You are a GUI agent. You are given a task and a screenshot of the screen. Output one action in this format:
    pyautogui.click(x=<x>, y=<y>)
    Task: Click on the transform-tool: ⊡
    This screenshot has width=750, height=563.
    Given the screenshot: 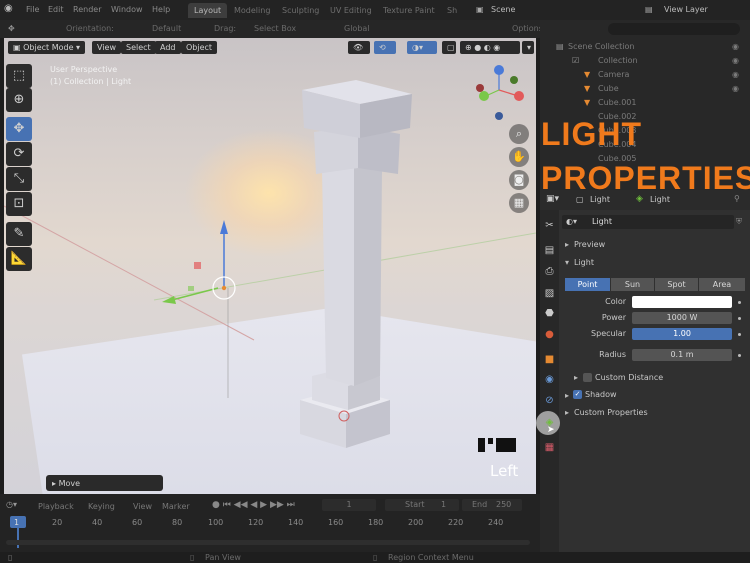 What is the action you would take?
    pyautogui.click(x=19, y=204)
    